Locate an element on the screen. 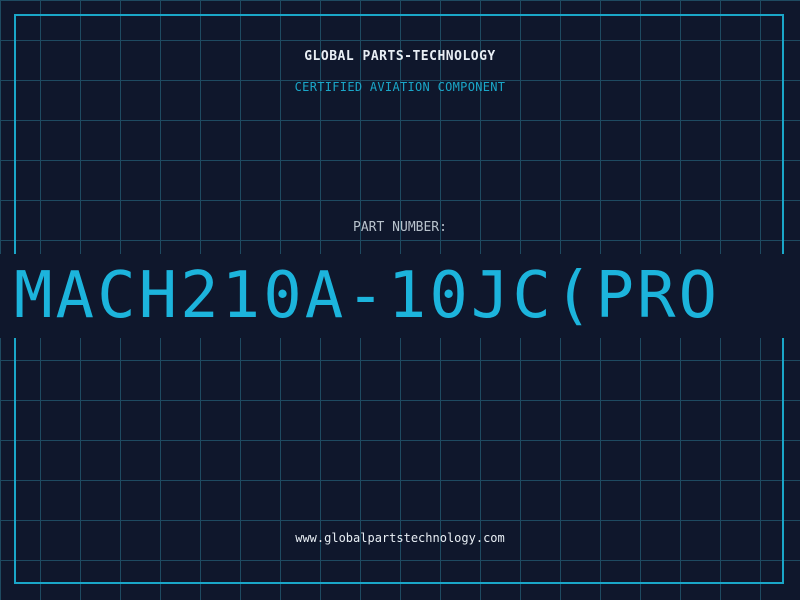 The height and width of the screenshot is (600, 800). company-name: GLOBAL PARTS-TECHNOLOGY is located at coordinates (400, 56).